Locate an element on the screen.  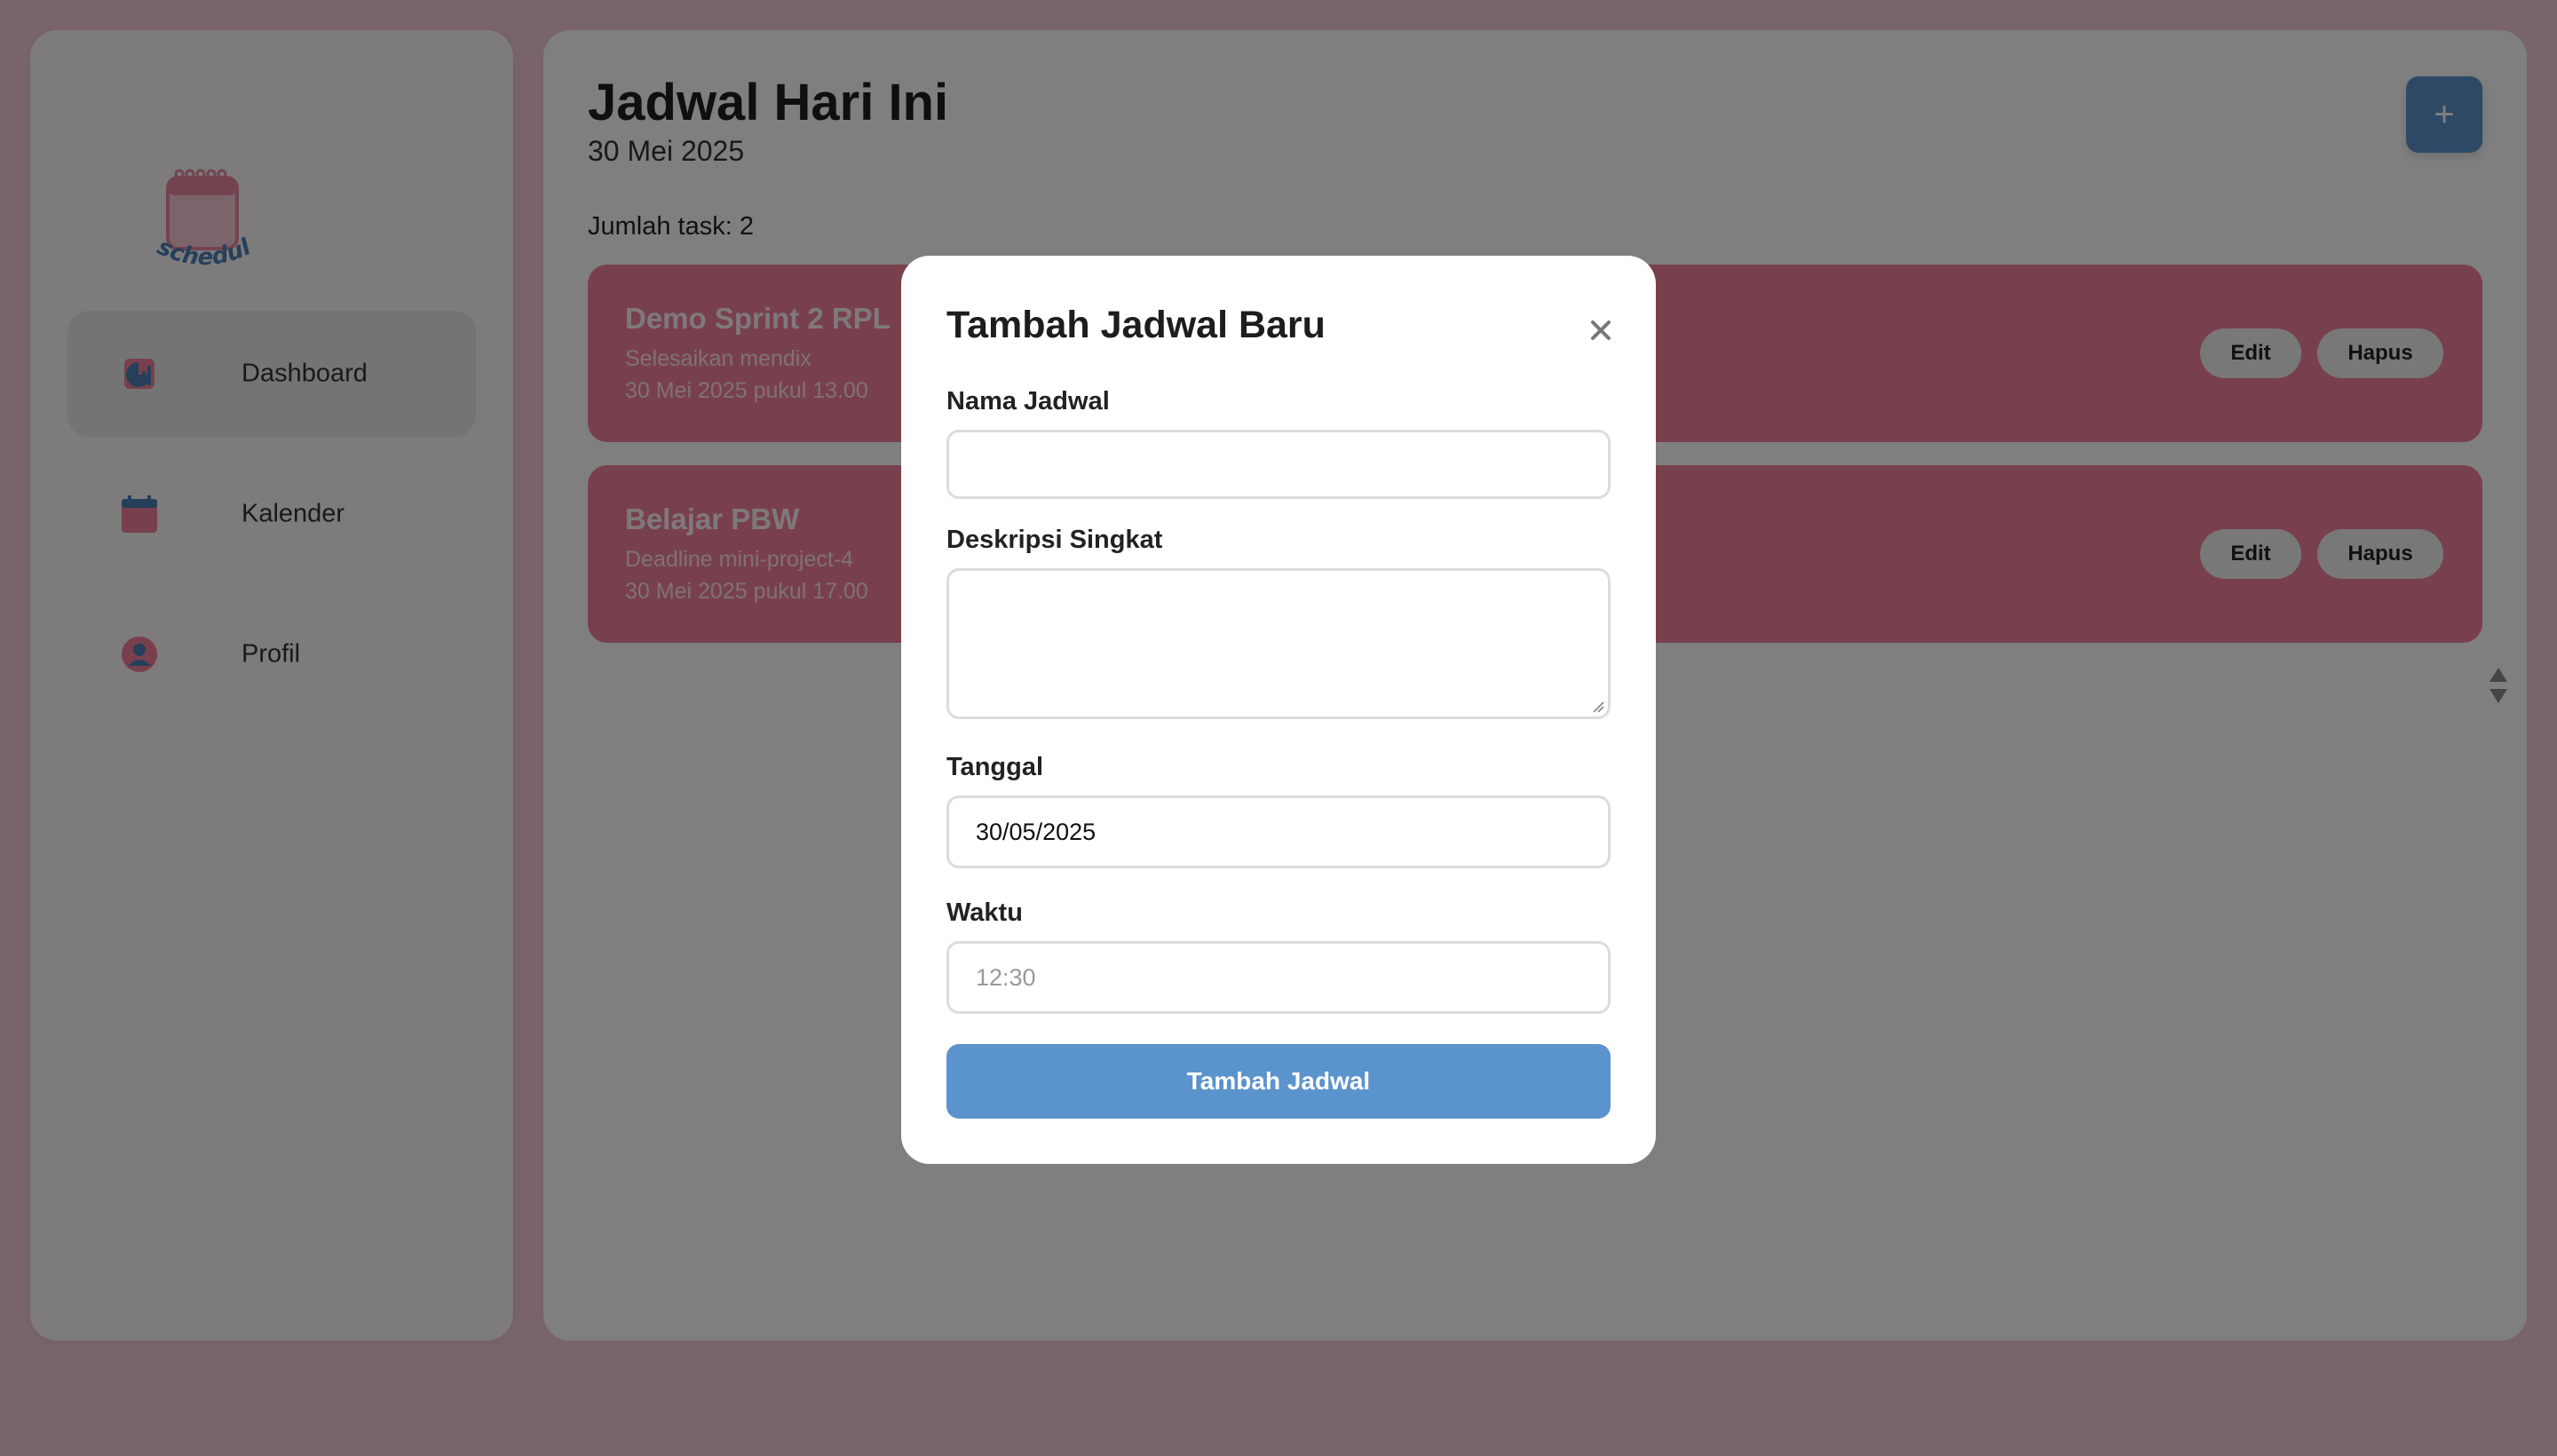
submit-button: Tambah Jadwal is located at coordinates (1278, 1081).